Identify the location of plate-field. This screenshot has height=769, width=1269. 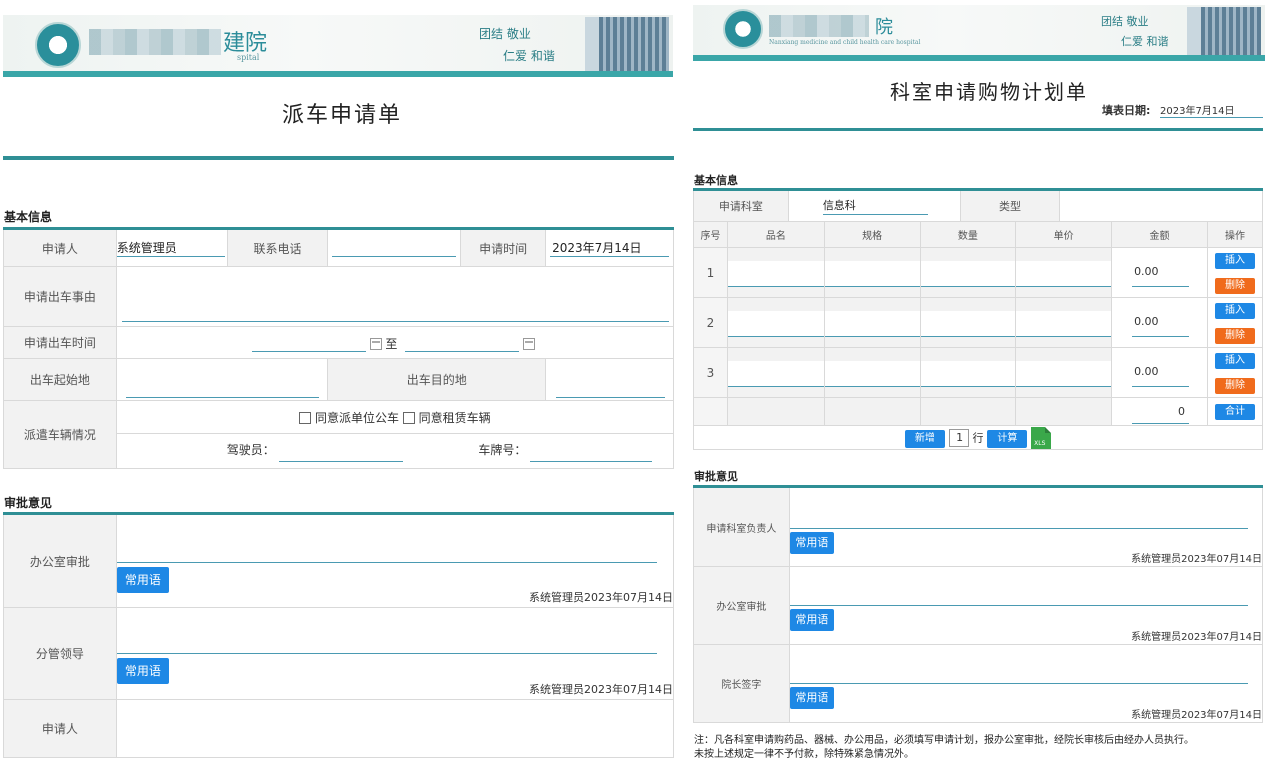
(591, 453).